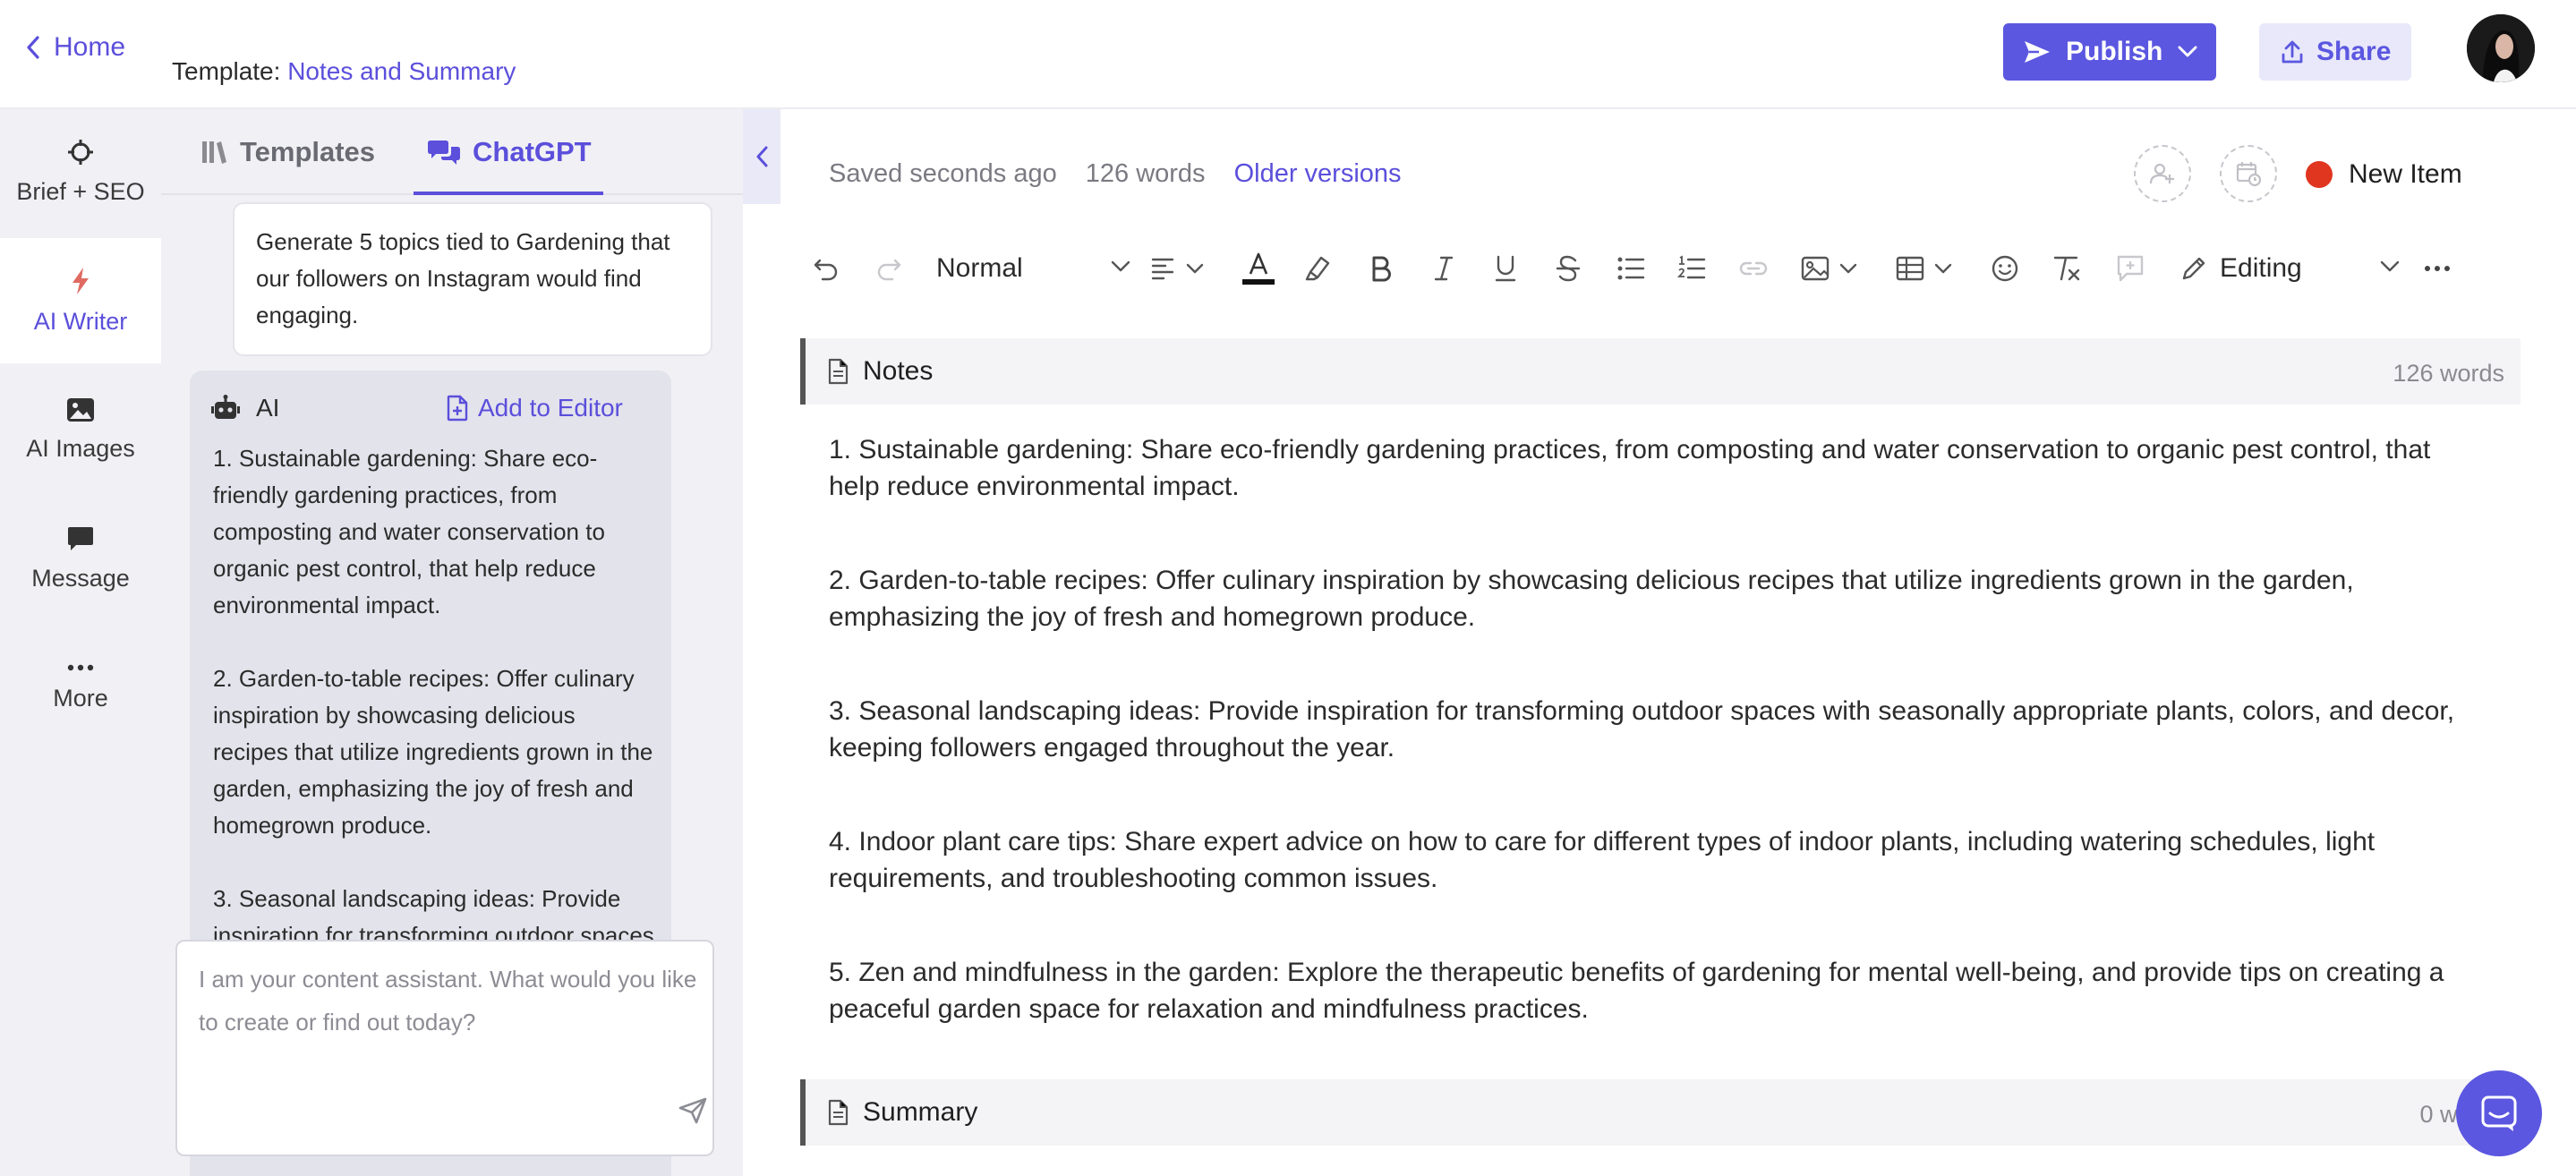 The width and height of the screenshot is (2576, 1176). What do you see at coordinates (80, 667) in the screenshot?
I see `more-icon` at bounding box center [80, 667].